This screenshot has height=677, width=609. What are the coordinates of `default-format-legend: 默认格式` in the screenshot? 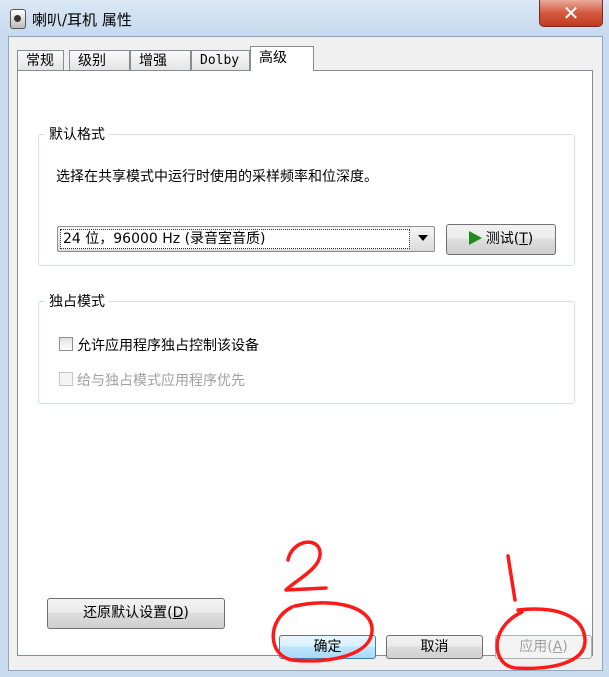 It's located at (77, 135).